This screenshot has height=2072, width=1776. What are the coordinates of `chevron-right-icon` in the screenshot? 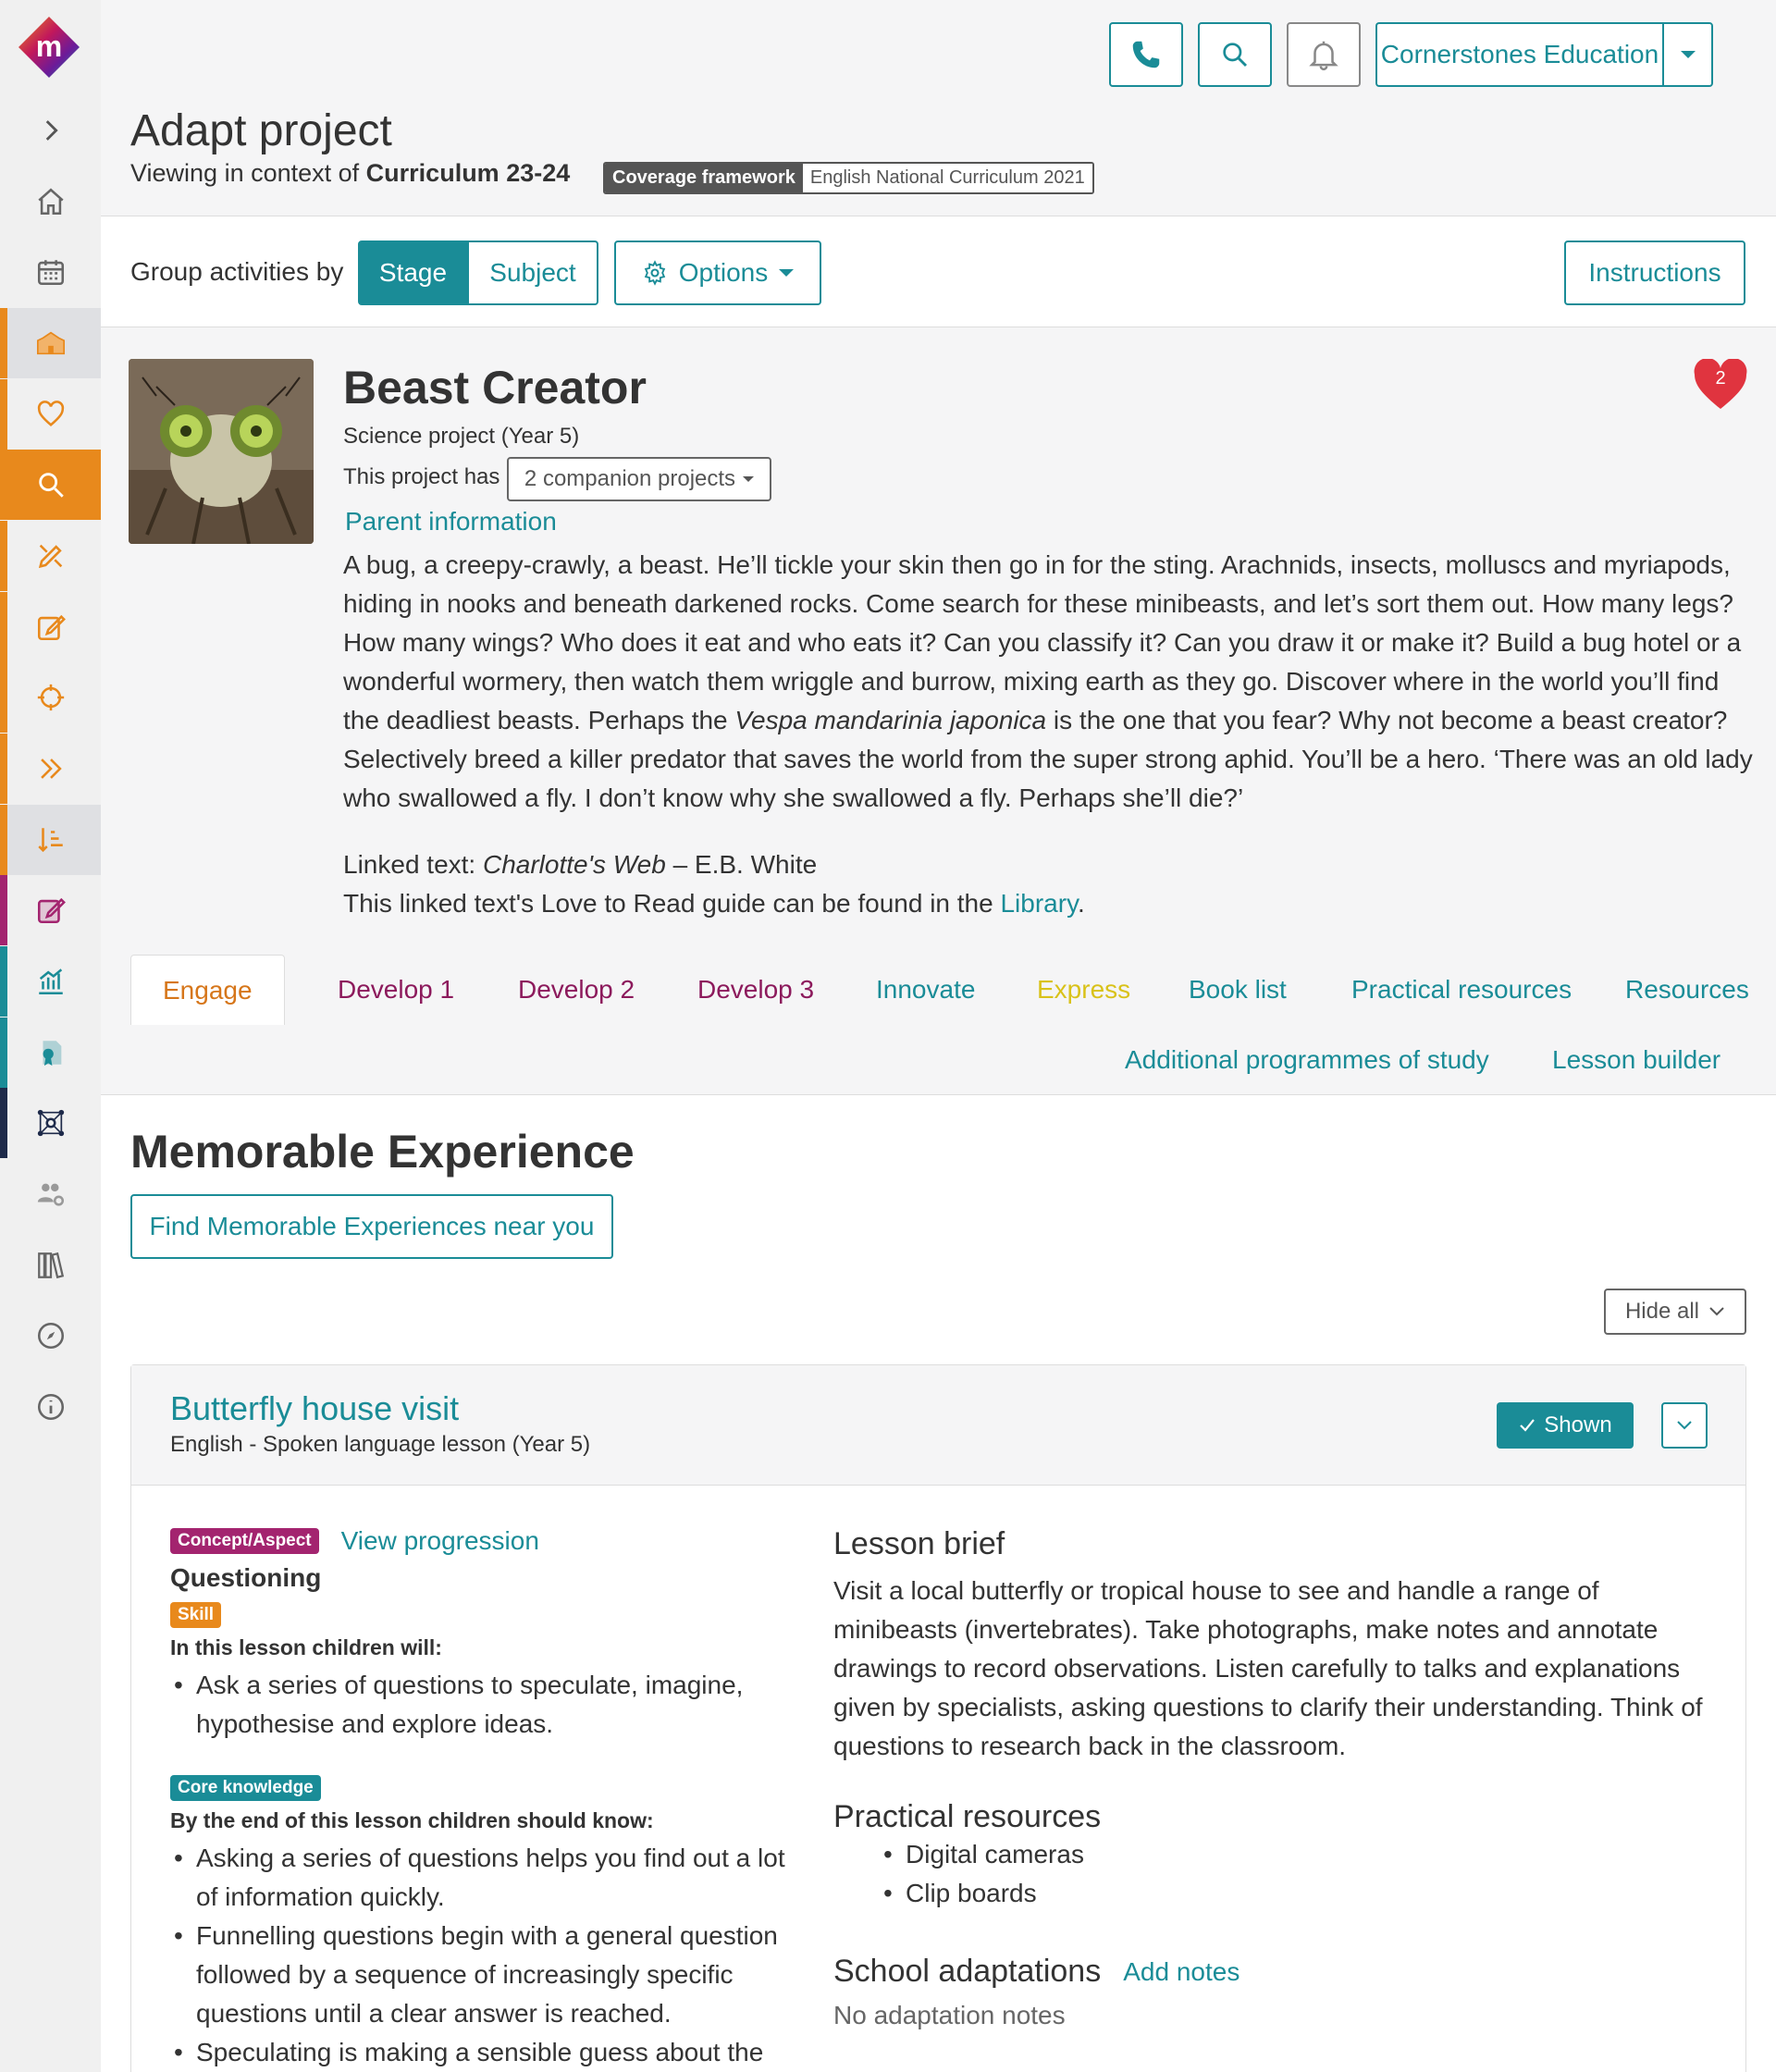 It's located at (52, 131).